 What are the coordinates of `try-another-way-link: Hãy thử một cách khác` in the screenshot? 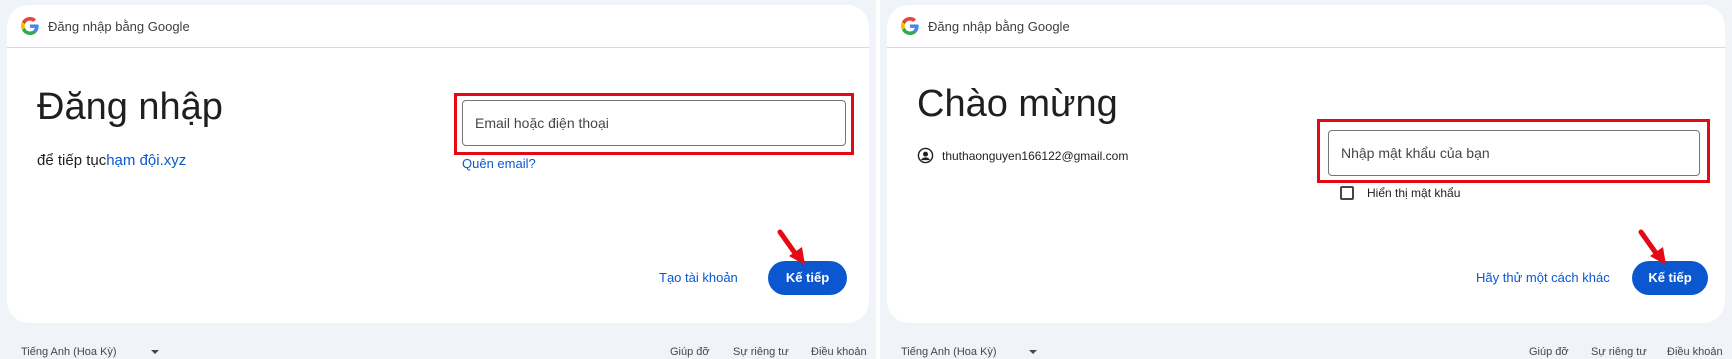 It's located at (1543, 277).